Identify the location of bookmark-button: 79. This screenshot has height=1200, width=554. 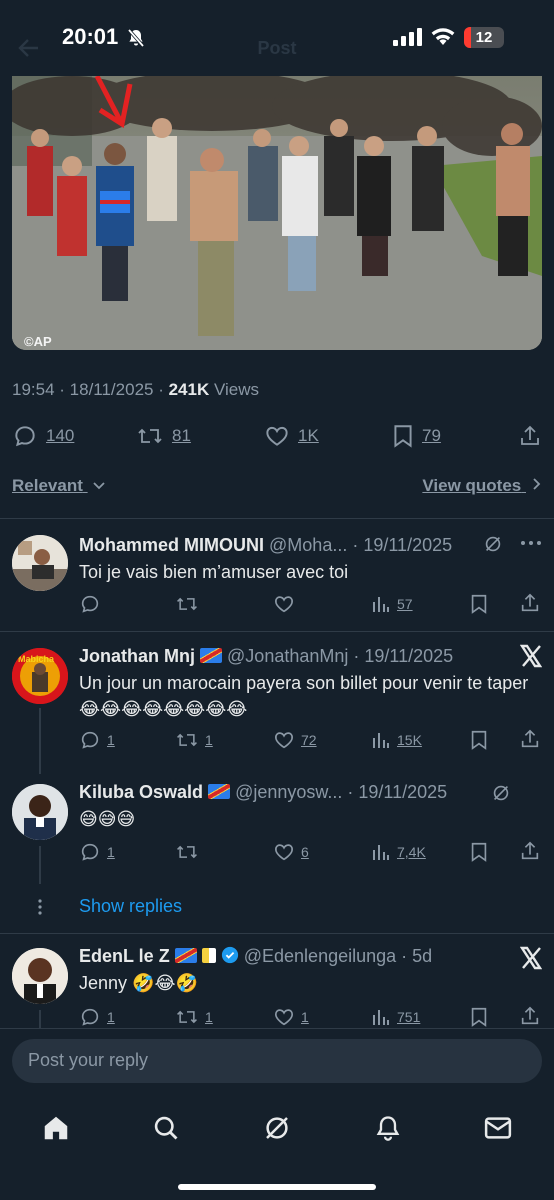
(416, 436).